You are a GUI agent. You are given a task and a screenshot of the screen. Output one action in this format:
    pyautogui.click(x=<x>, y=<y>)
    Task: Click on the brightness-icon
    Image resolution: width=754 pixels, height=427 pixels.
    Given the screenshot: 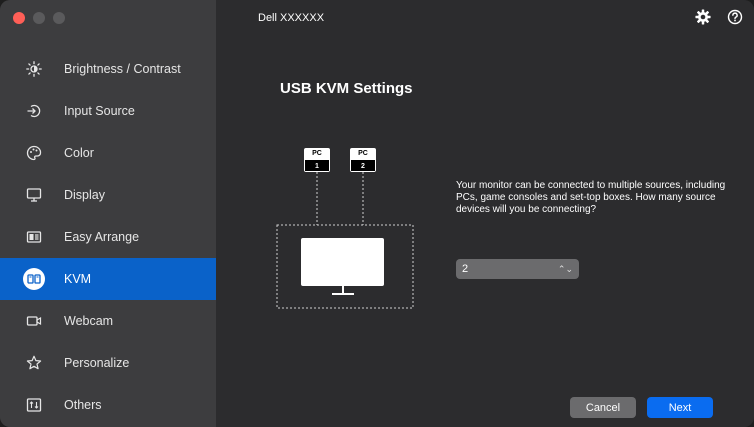 What is the action you would take?
    pyautogui.click(x=34, y=69)
    